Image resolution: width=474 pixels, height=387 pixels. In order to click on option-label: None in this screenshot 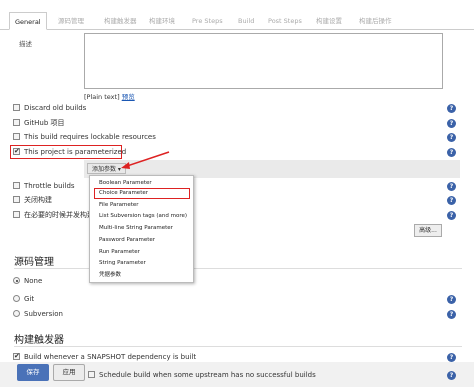, I will do `click(33, 281)`.